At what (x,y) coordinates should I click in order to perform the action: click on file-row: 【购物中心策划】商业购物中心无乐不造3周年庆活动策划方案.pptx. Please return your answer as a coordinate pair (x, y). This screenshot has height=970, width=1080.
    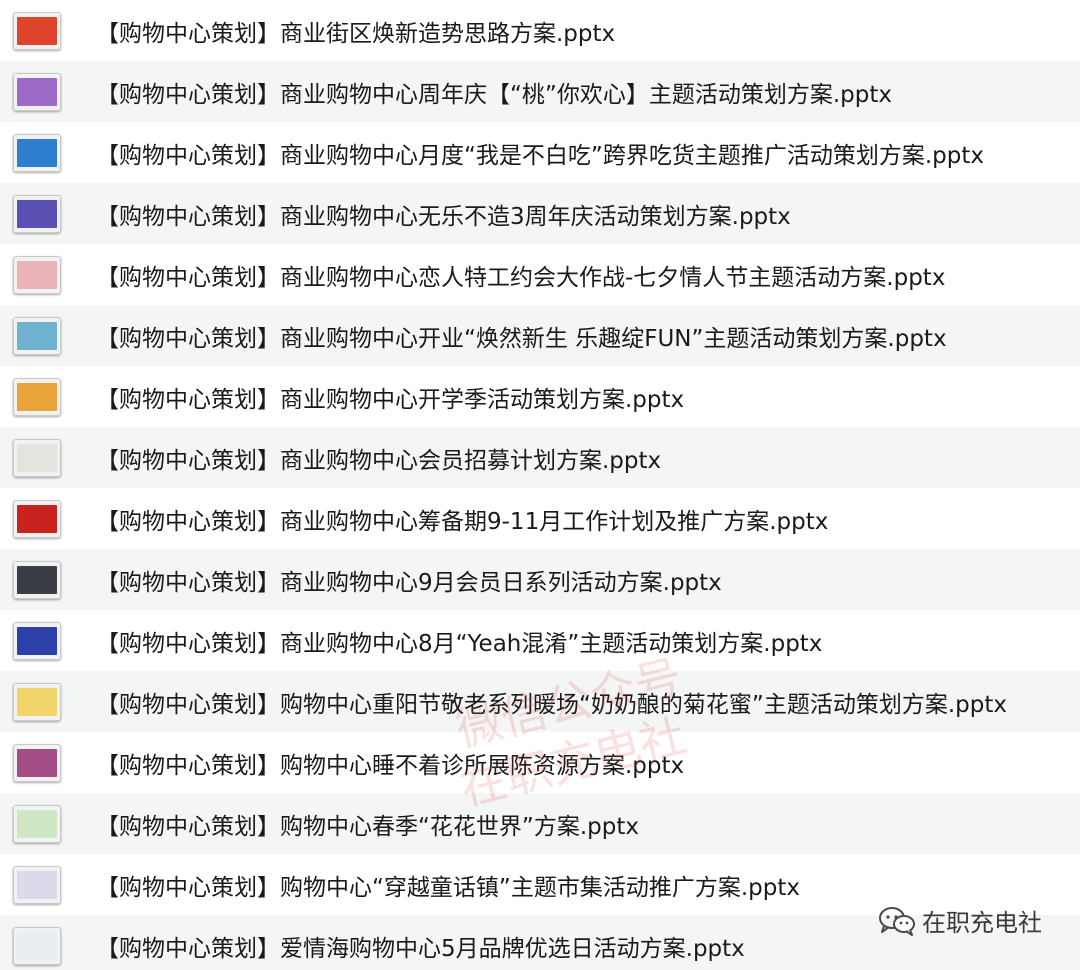
    Looking at the image, I should click on (540, 213).